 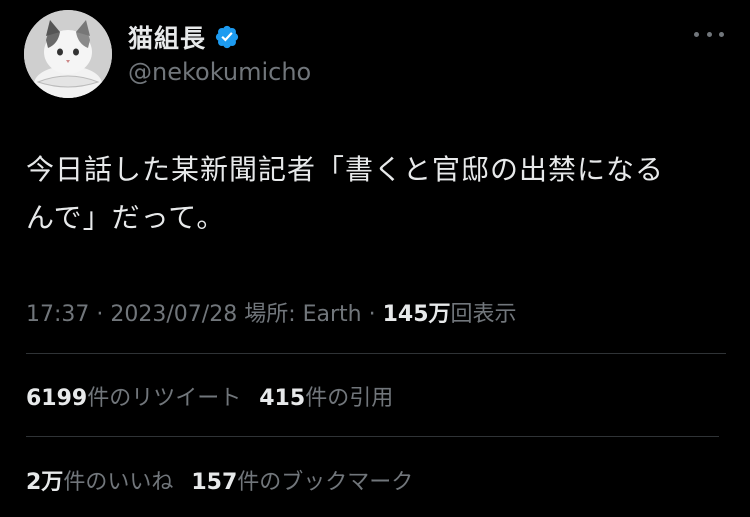 I want to click on likes-count: 2万, so click(x=45, y=482).